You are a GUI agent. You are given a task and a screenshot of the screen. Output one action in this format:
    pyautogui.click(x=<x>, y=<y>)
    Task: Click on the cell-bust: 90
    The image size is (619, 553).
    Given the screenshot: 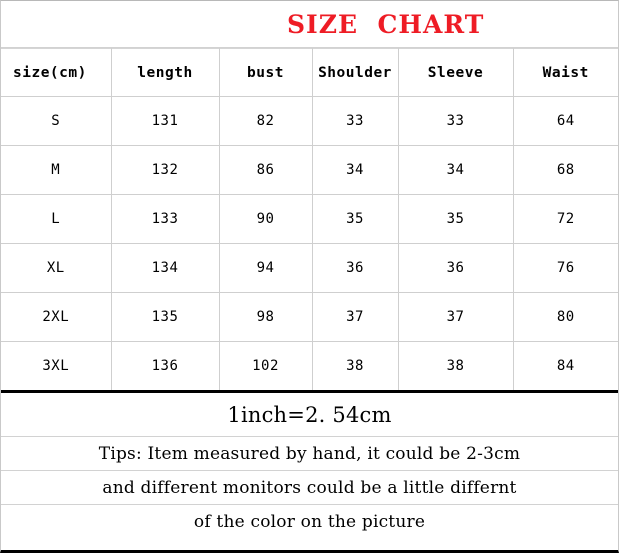 What is the action you would take?
    pyautogui.click(x=265, y=219)
    